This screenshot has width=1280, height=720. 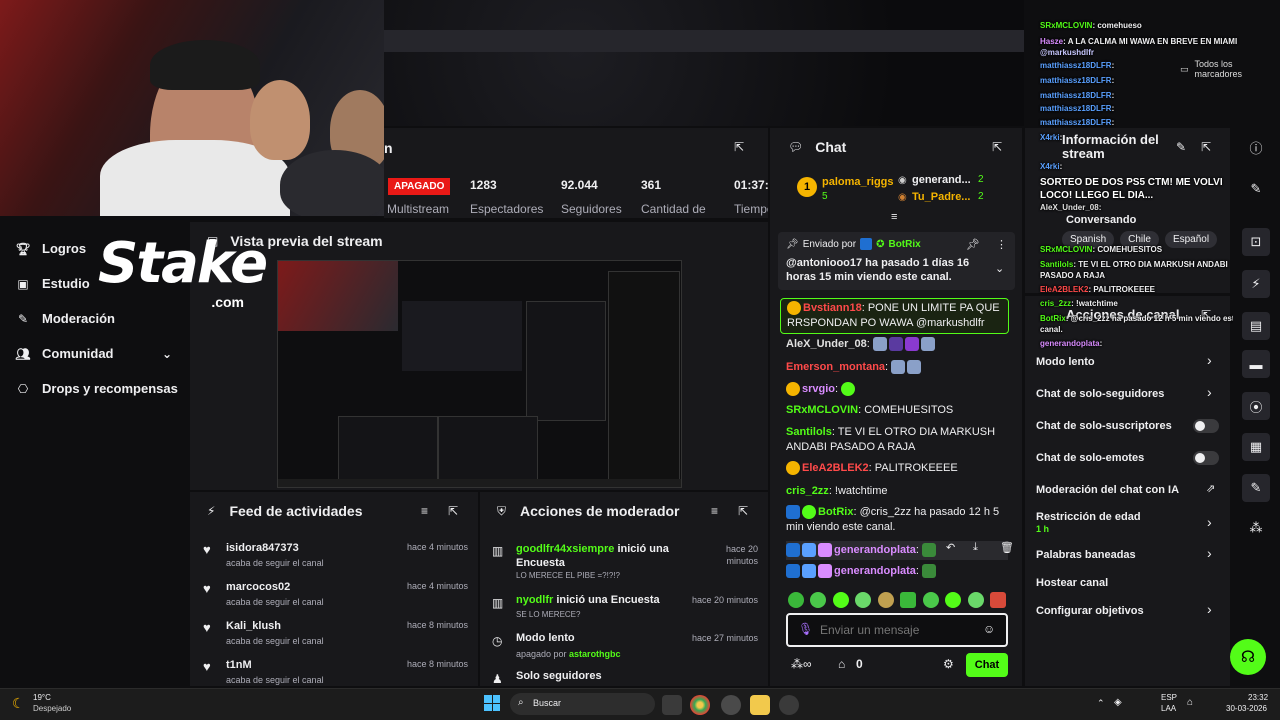 What do you see at coordinates (1256, 528) in the screenshot?
I see `group-icon: ⁂` at bounding box center [1256, 528].